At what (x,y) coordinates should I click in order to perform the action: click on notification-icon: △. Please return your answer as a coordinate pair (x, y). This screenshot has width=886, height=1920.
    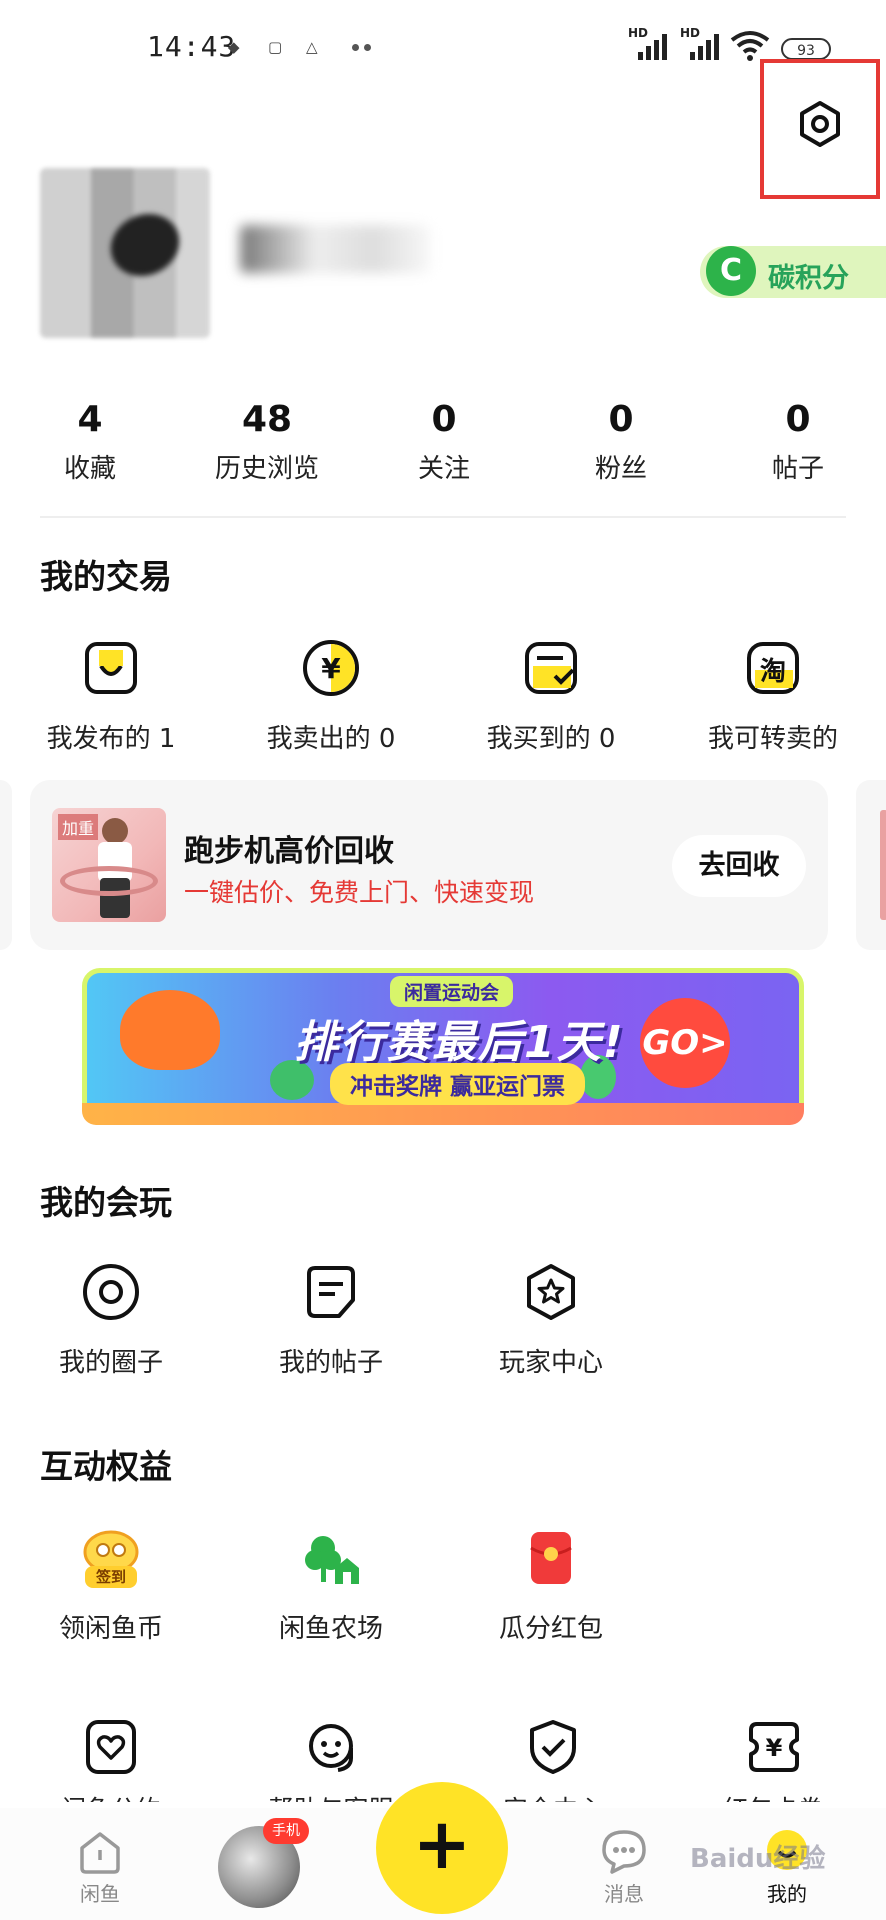
    Looking at the image, I should click on (312, 47).